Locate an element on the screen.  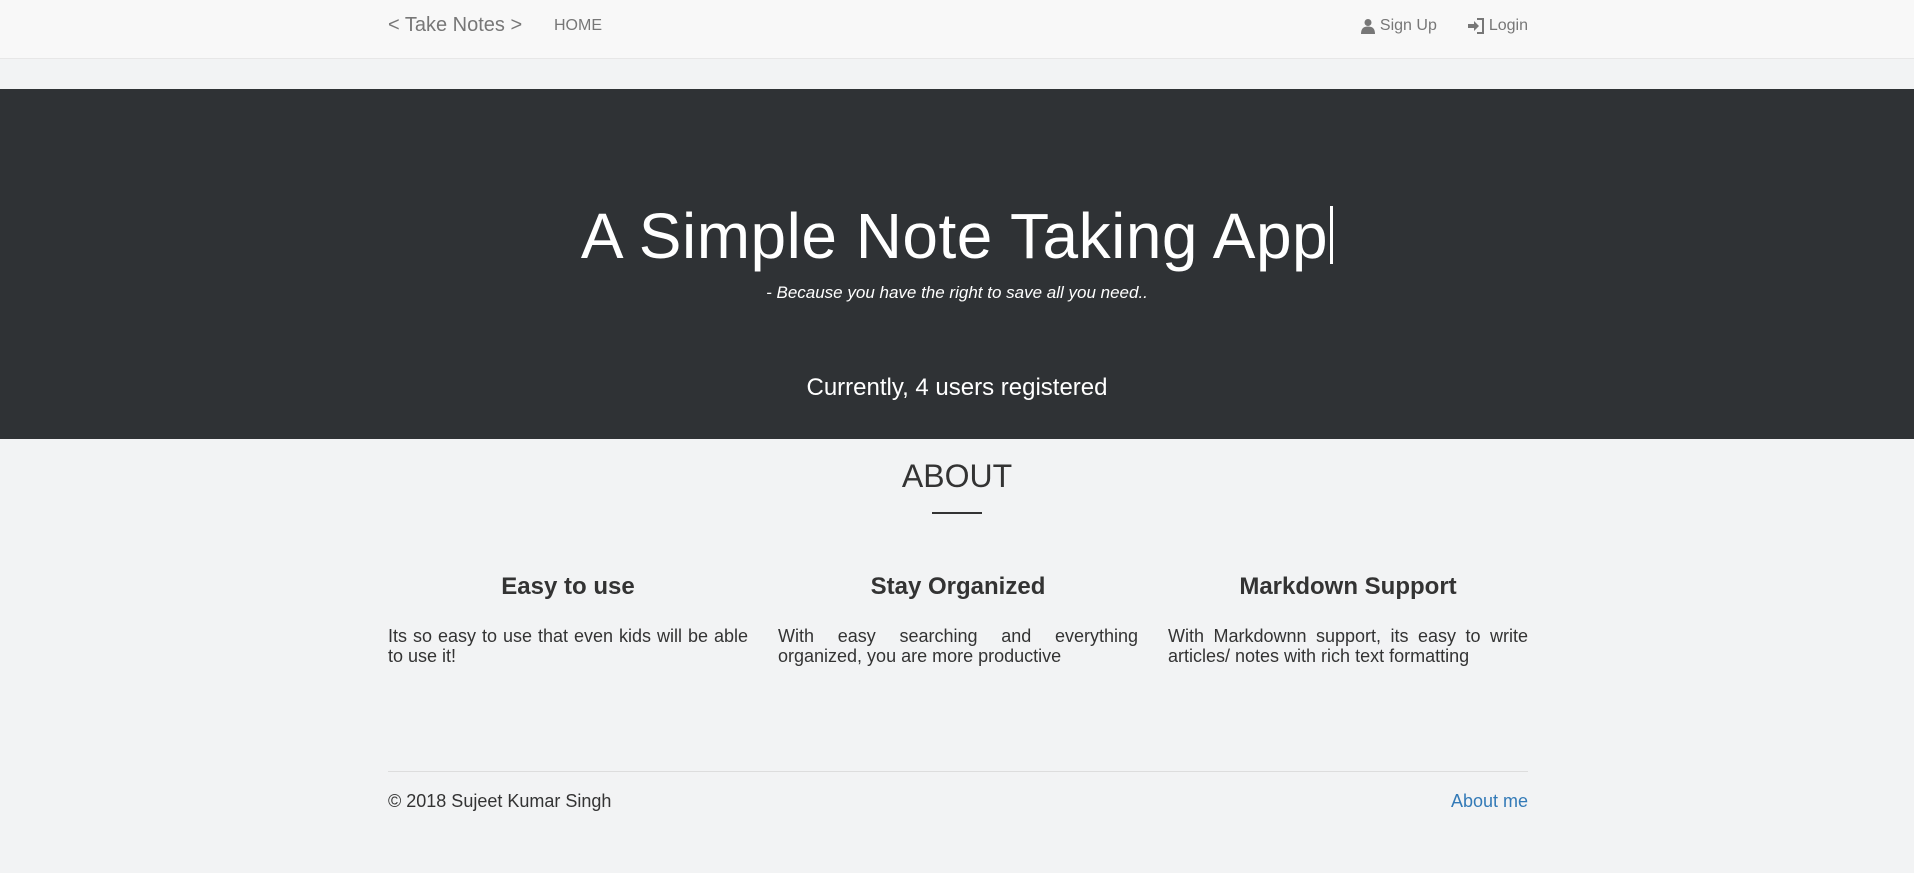
hero-title: A Simple Note Taking App is located at coordinates (957, 236).